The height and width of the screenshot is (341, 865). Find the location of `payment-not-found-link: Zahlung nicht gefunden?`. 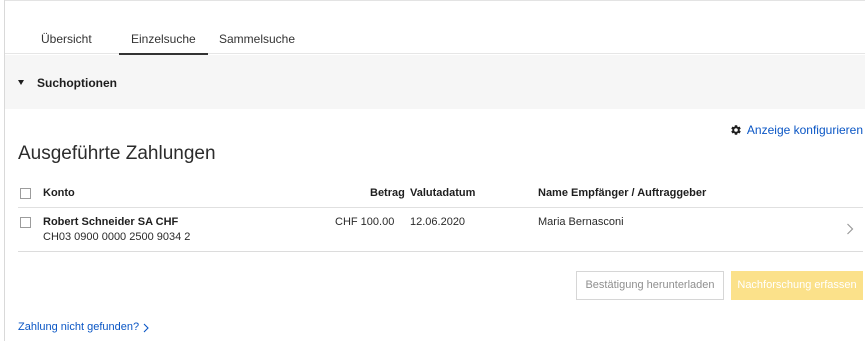

payment-not-found-link: Zahlung nicht gefunden? is located at coordinates (83, 327).